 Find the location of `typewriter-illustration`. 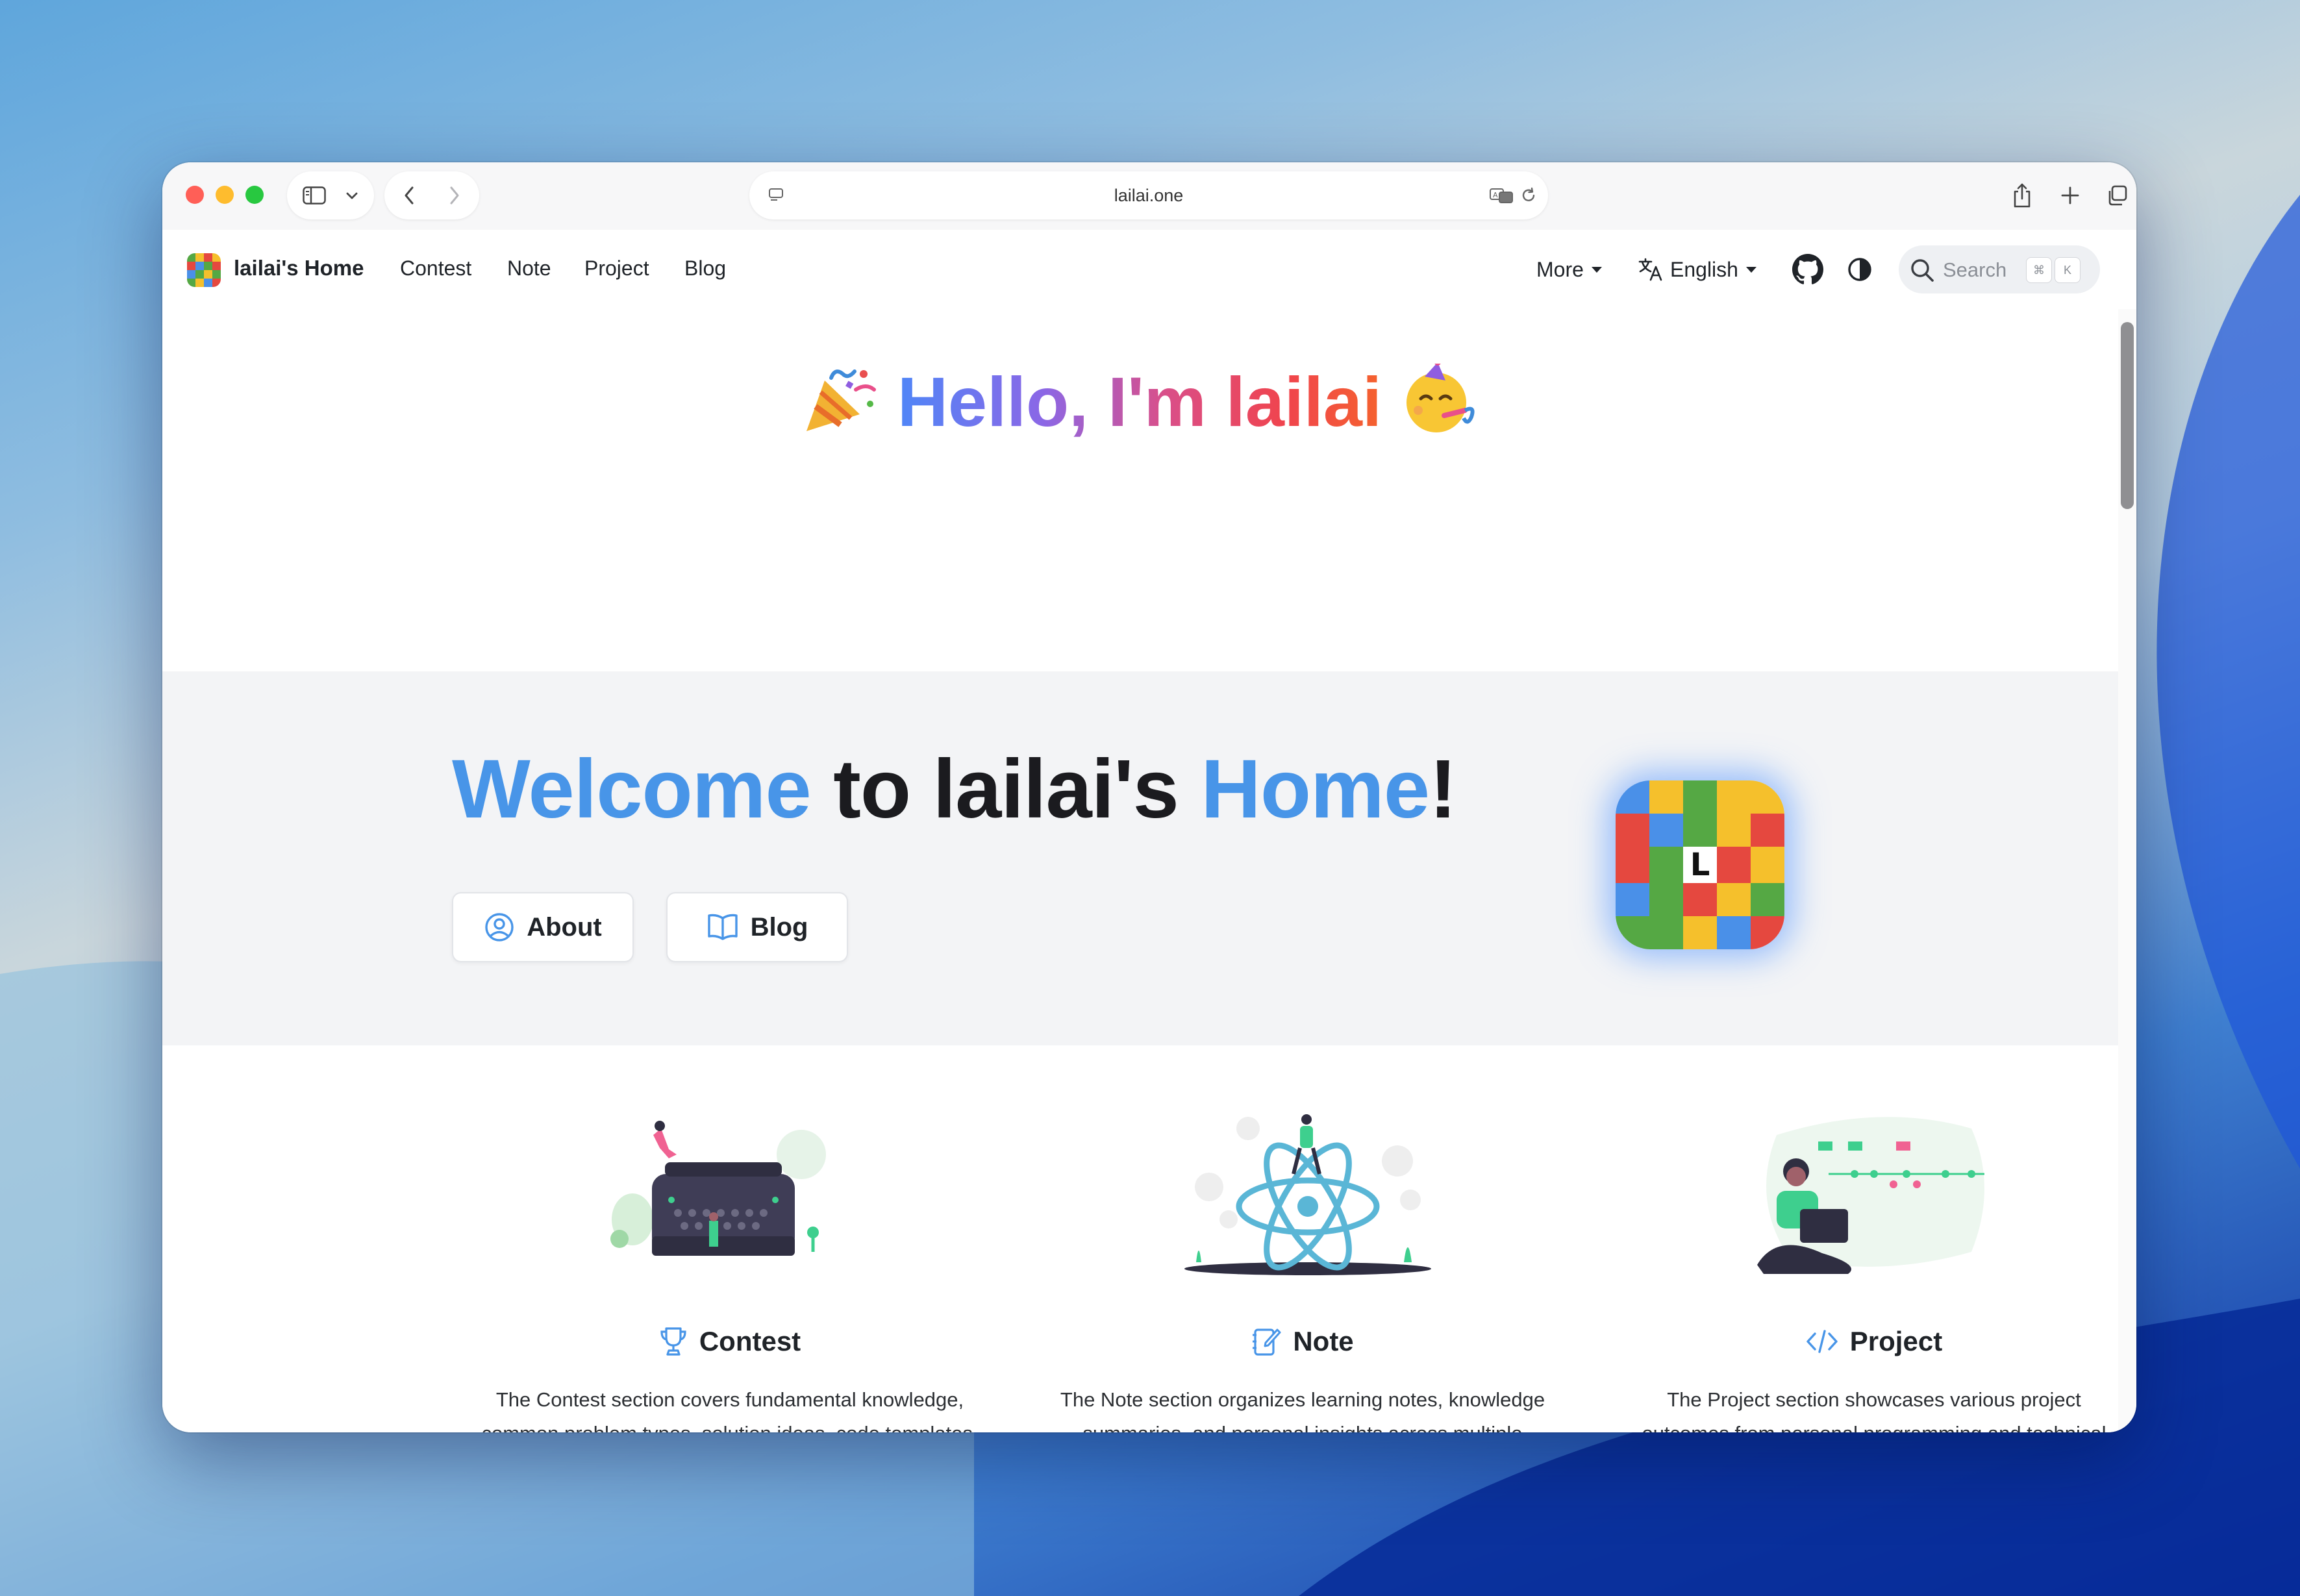

typewriter-illustration is located at coordinates (718, 1188).